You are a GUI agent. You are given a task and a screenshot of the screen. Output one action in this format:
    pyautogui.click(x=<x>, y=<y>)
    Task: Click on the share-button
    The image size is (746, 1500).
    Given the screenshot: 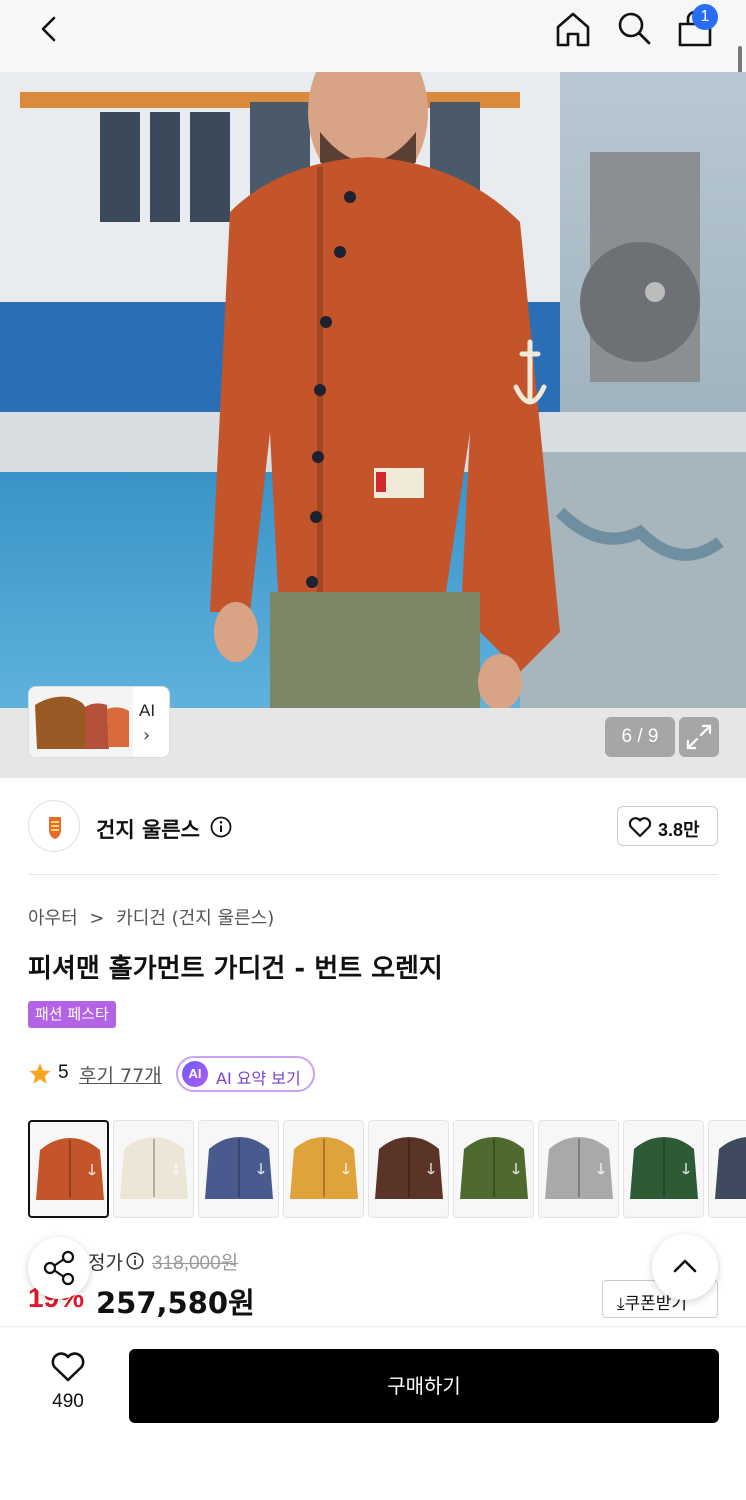 What is the action you would take?
    pyautogui.click(x=59, y=1268)
    